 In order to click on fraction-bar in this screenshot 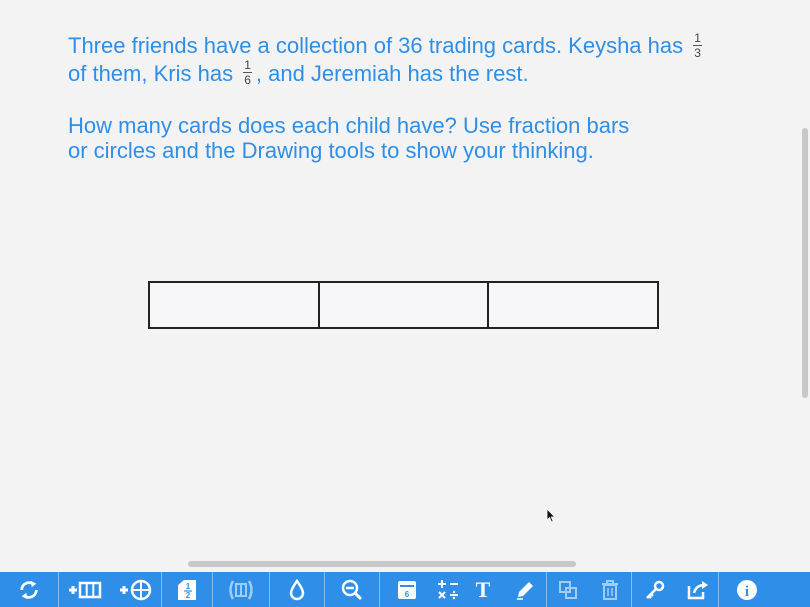, I will do `click(403, 305)`.